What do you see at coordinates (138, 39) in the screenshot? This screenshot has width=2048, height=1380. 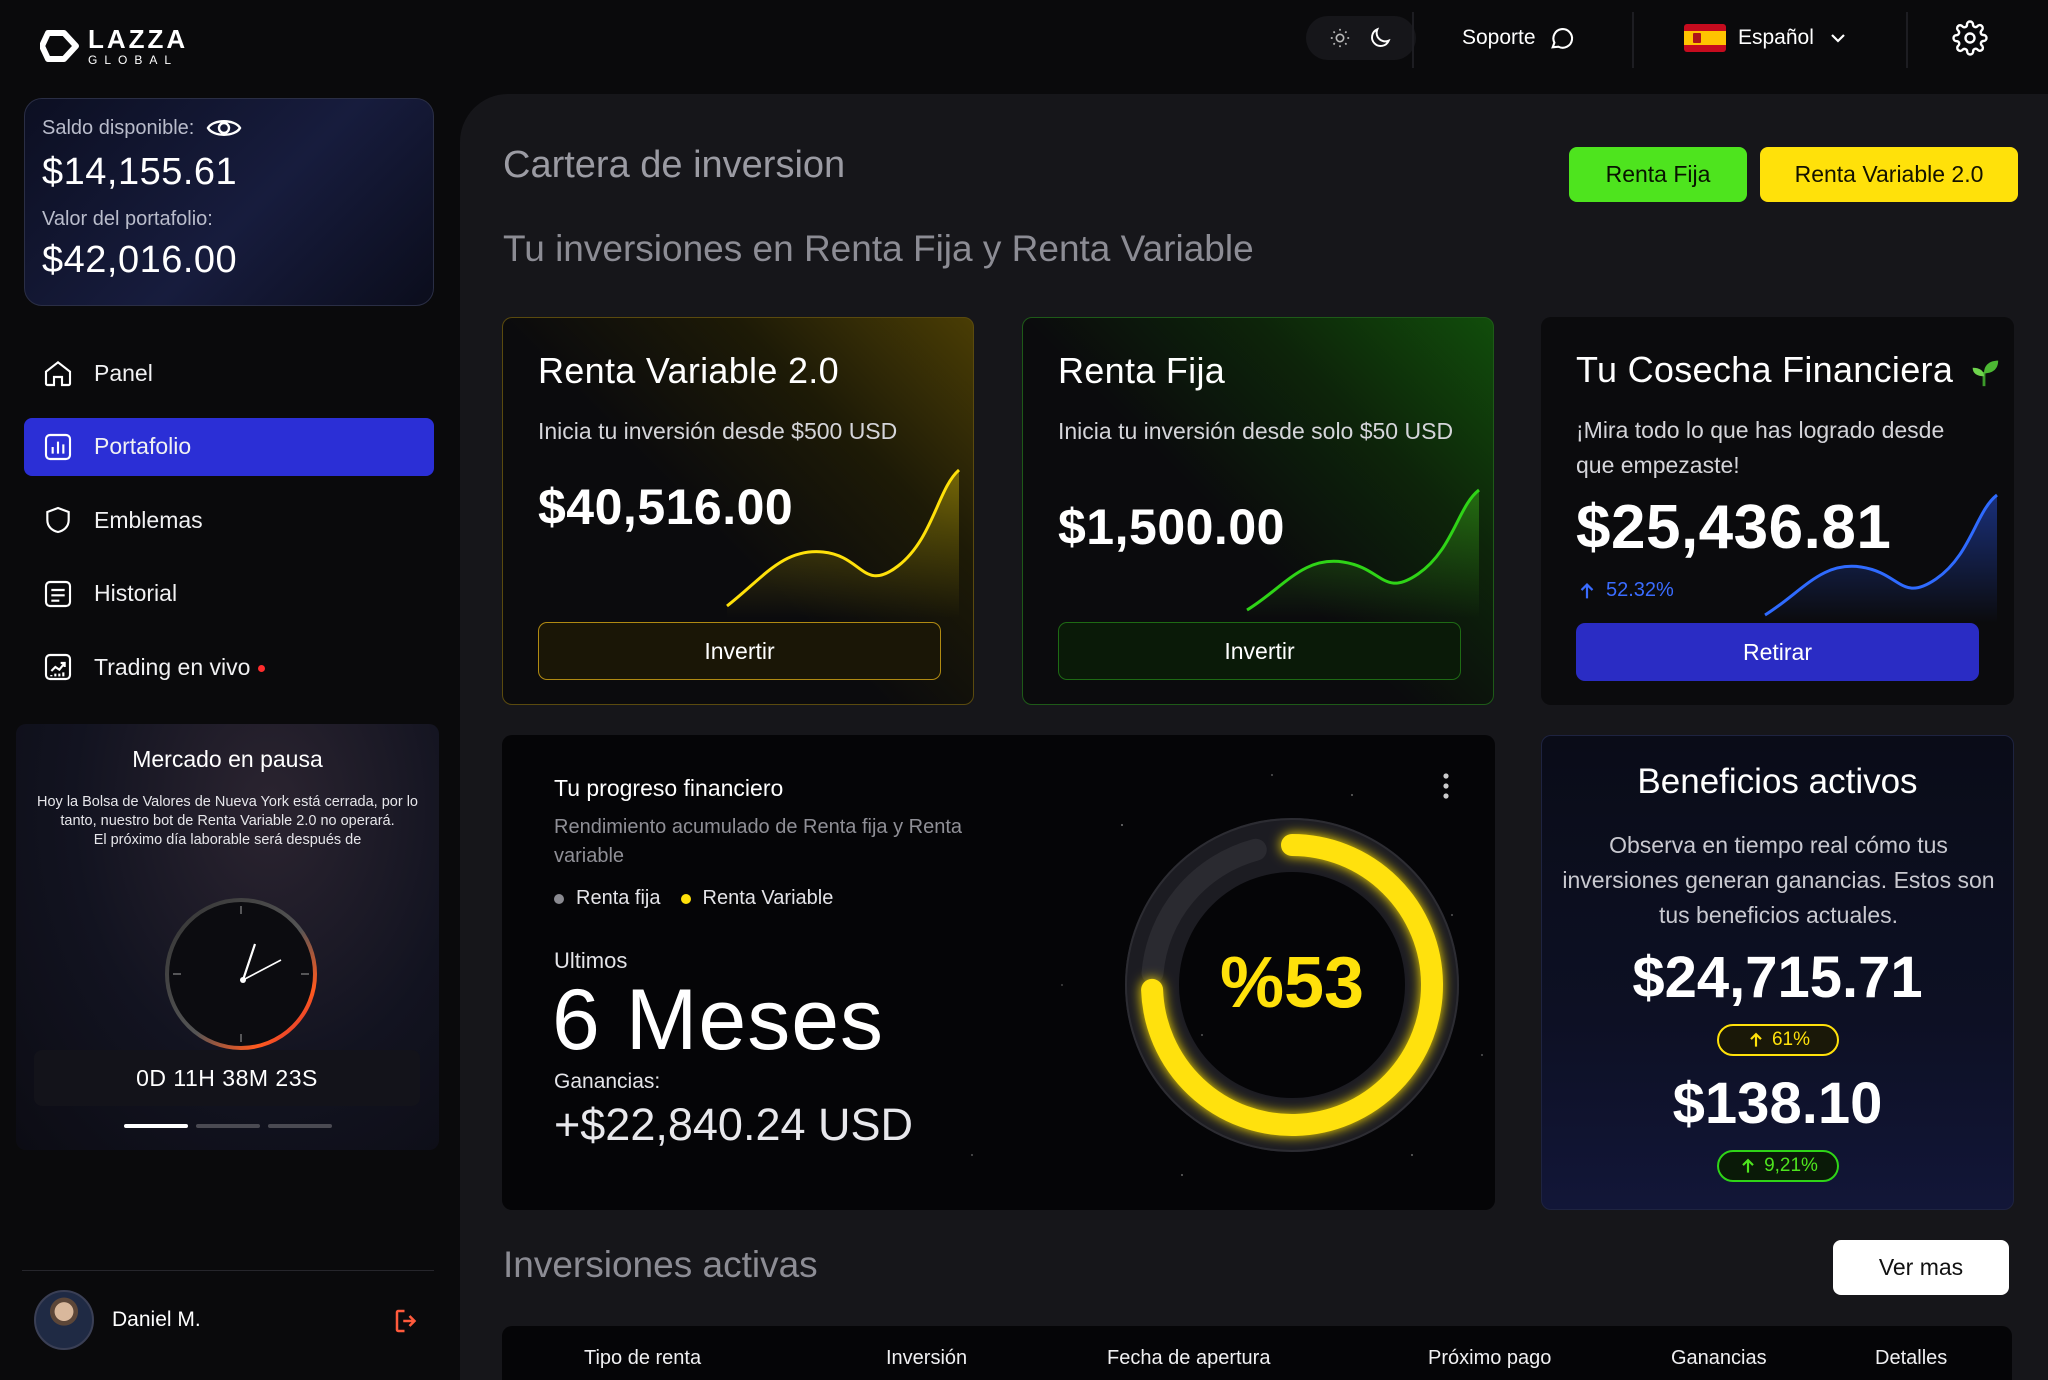 I see `brand-name: LAZZA` at bounding box center [138, 39].